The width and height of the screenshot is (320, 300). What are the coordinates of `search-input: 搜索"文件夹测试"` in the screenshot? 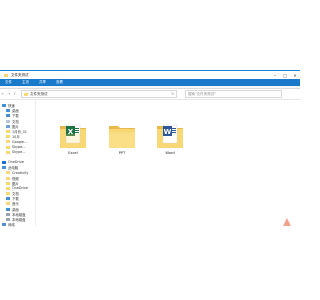 It's located at (233, 94).